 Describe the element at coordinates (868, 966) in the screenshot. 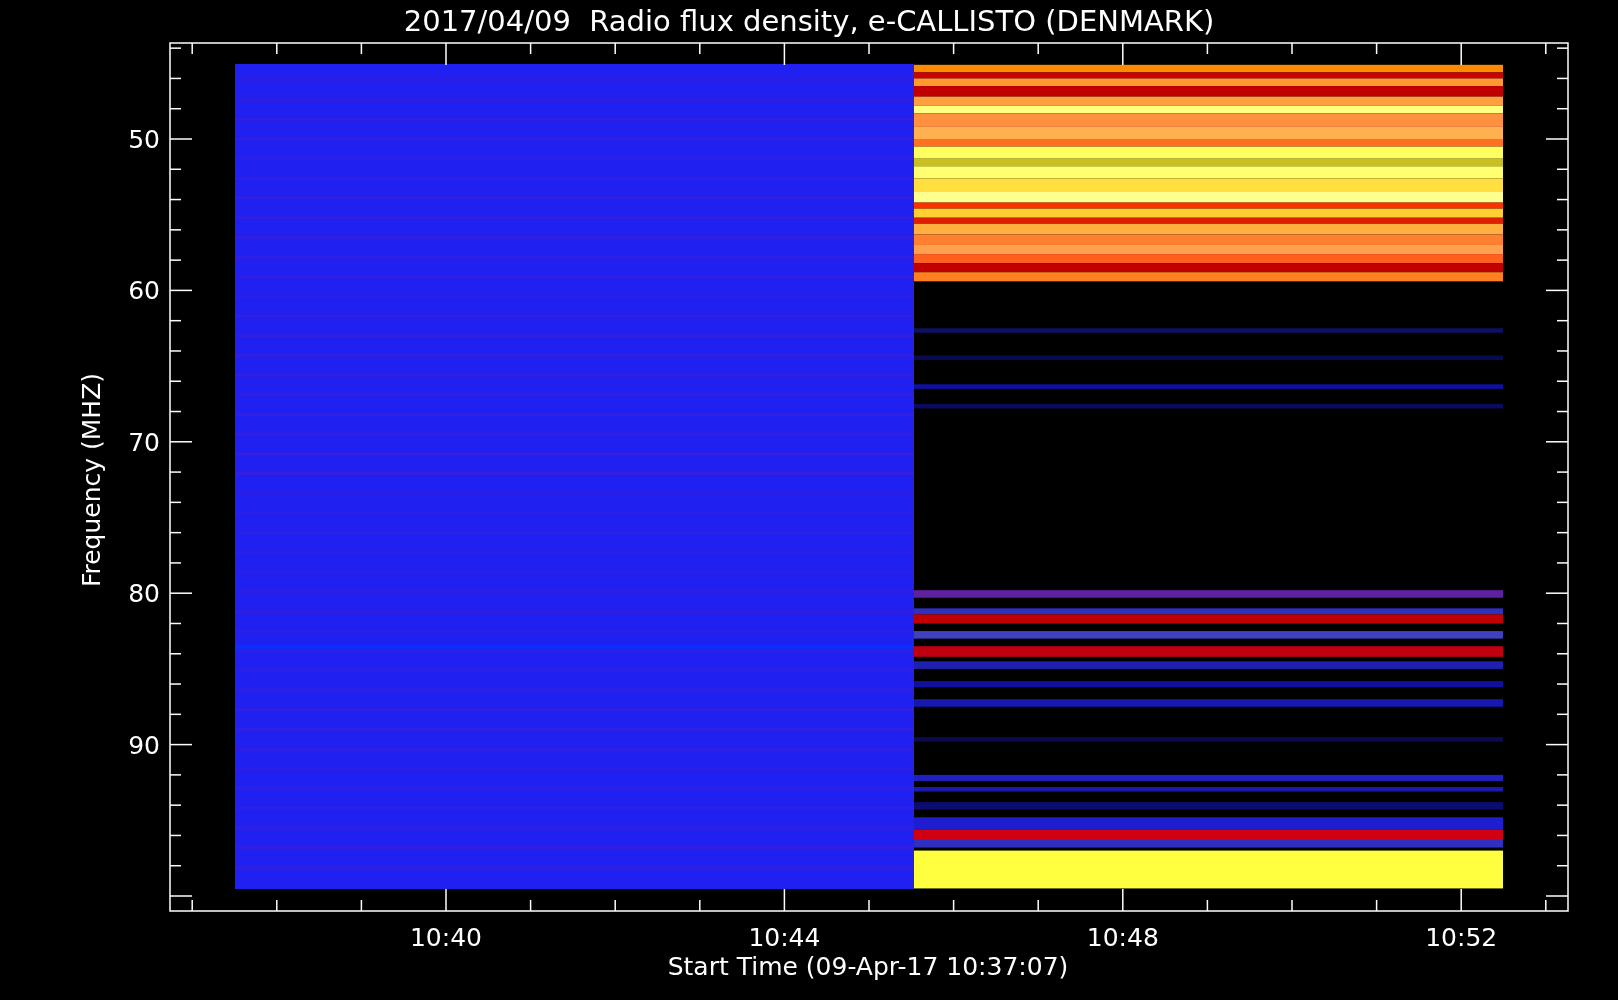

I see `x-axis-label: Start Time (09-Apr-17 10:37:07)` at that location.